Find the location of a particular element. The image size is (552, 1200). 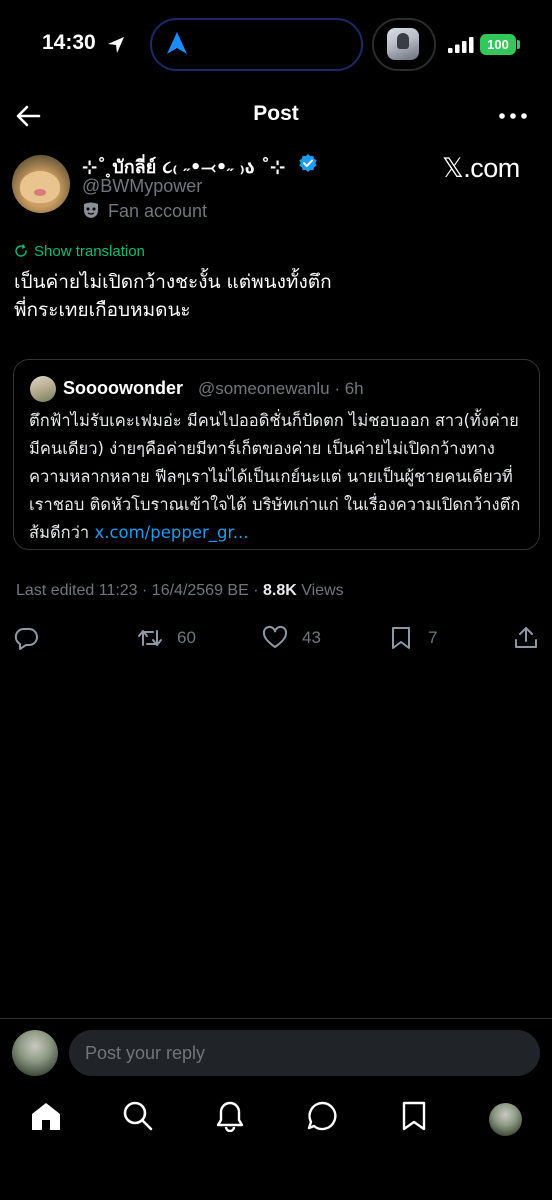

show-translation-link: Show translation is located at coordinates (79, 251).